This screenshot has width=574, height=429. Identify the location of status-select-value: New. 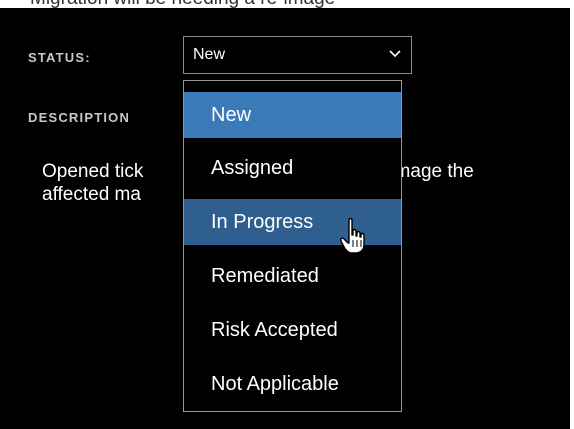
(209, 54).